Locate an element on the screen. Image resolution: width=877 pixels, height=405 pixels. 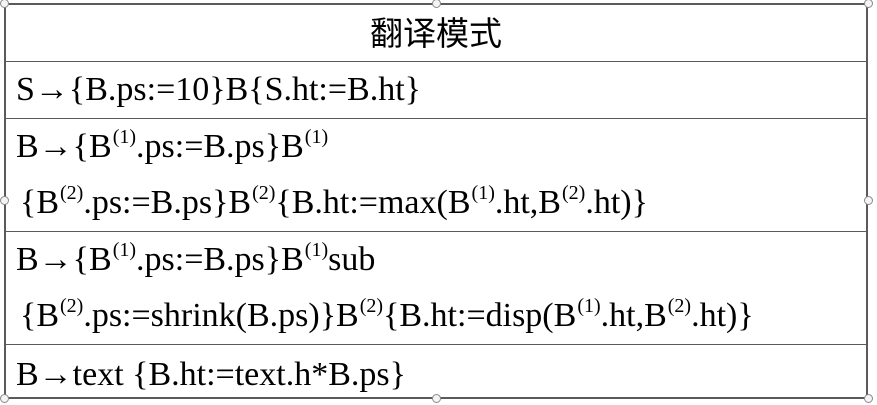
production-line: B→{B(1).ps:=B.ps}B(1) is located at coordinates (172, 145).